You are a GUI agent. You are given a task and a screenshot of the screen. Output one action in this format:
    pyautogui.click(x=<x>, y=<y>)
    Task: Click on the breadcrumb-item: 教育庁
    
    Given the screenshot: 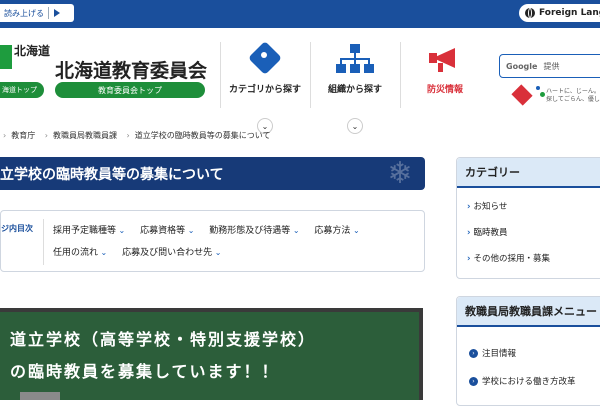 What is the action you would take?
    pyautogui.click(x=23, y=135)
    